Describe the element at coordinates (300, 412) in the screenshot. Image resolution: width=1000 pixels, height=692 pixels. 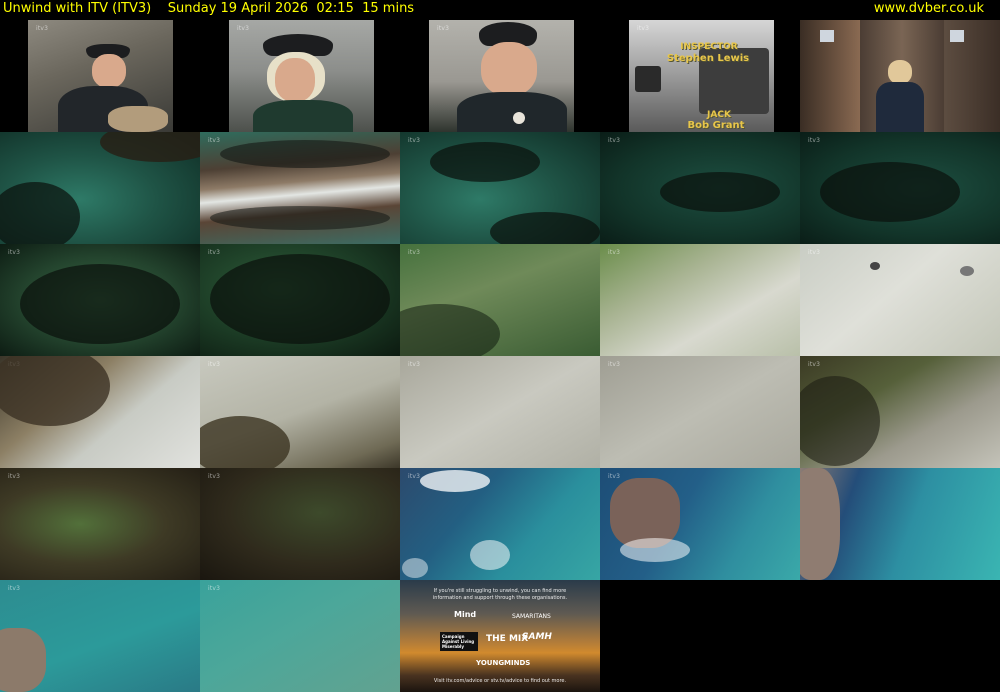
I see `thumbnail-aerial-12: itv3` at that location.